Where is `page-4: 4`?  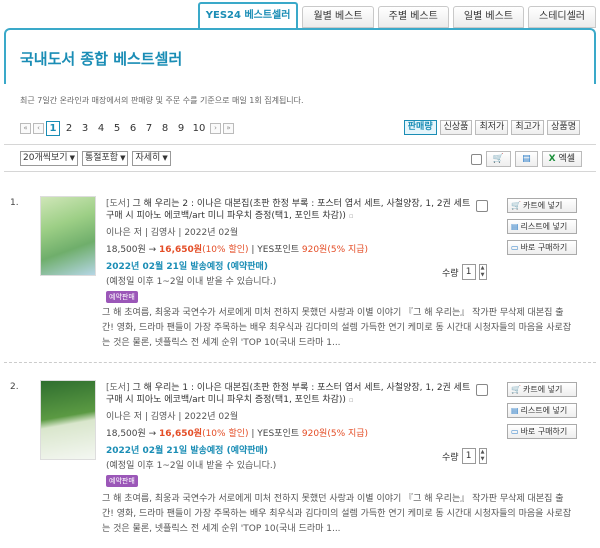
page-4: 4 is located at coordinates (101, 128).